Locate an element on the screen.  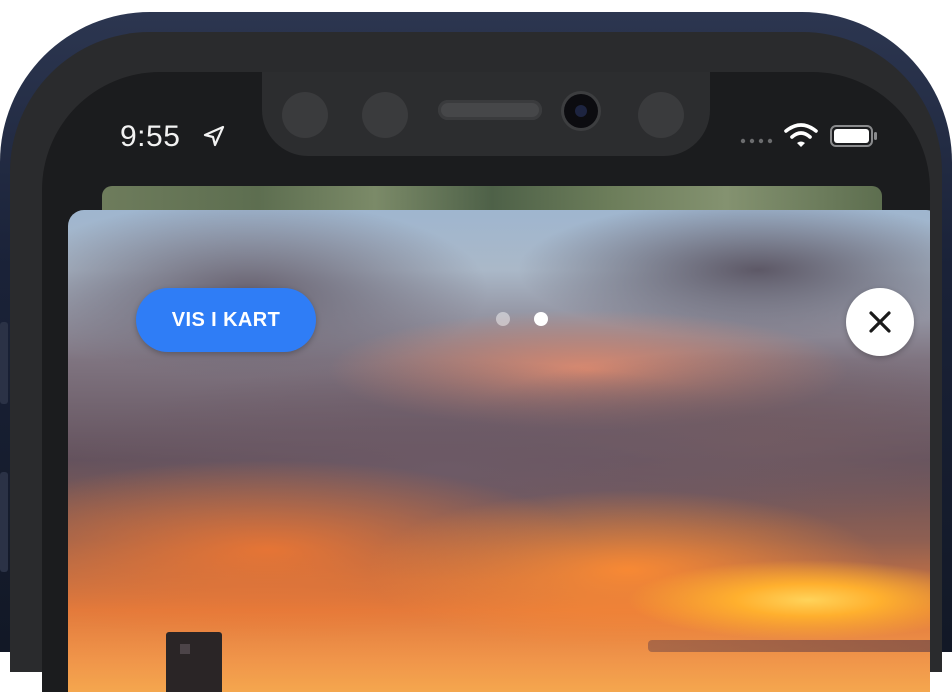
volume-up-button is located at coordinates (4, 363).